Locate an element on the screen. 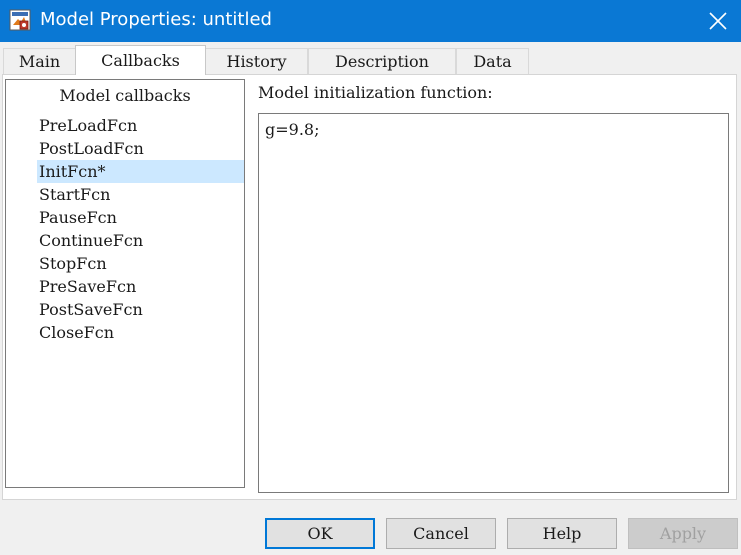 The height and width of the screenshot is (555, 741). callback-item-stopfcn: StopFcn is located at coordinates (125, 263).